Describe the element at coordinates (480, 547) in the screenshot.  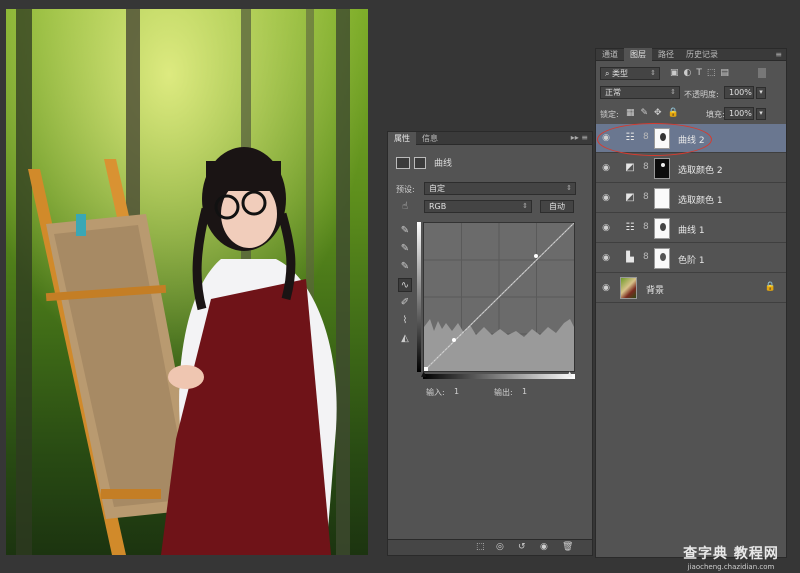
I see `clip-to-layer-icon: ⬚` at that location.